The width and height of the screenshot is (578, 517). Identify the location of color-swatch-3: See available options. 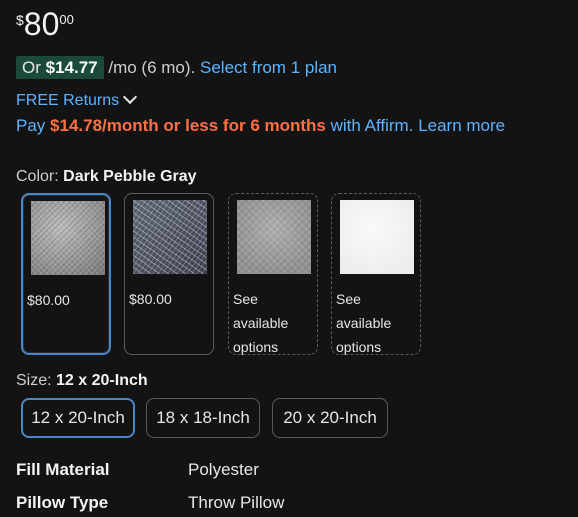
(273, 274).